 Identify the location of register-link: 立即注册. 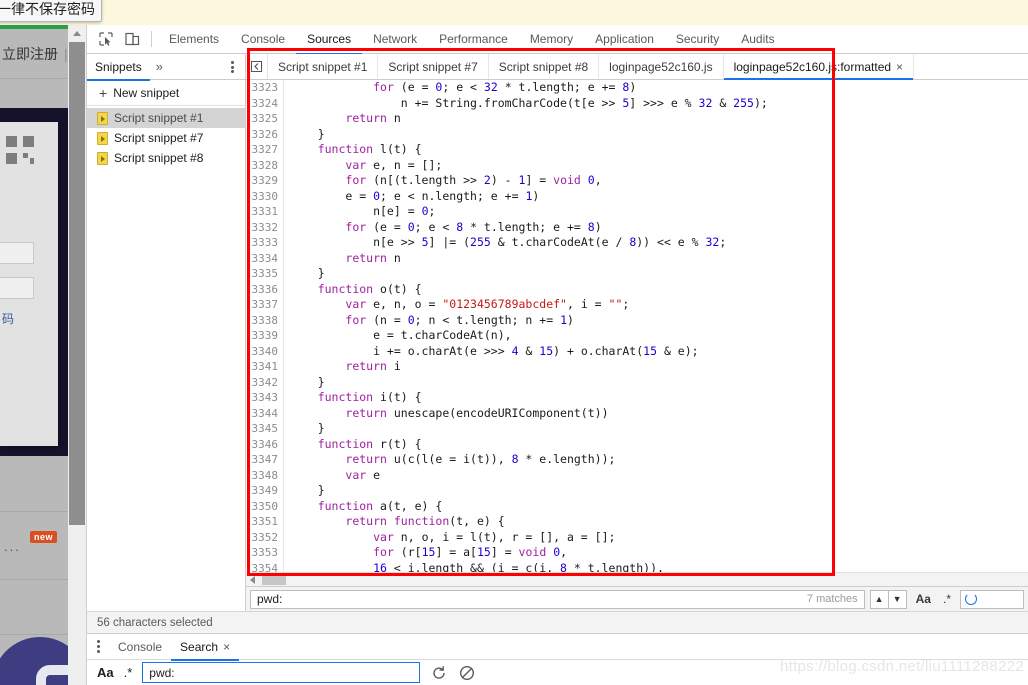
(30, 54).